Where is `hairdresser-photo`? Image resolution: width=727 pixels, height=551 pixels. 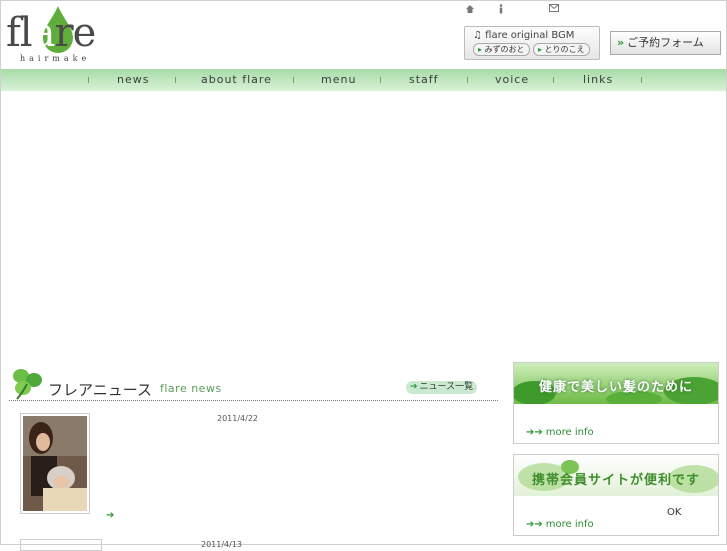
hairdresser-photo is located at coordinates (55, 463).